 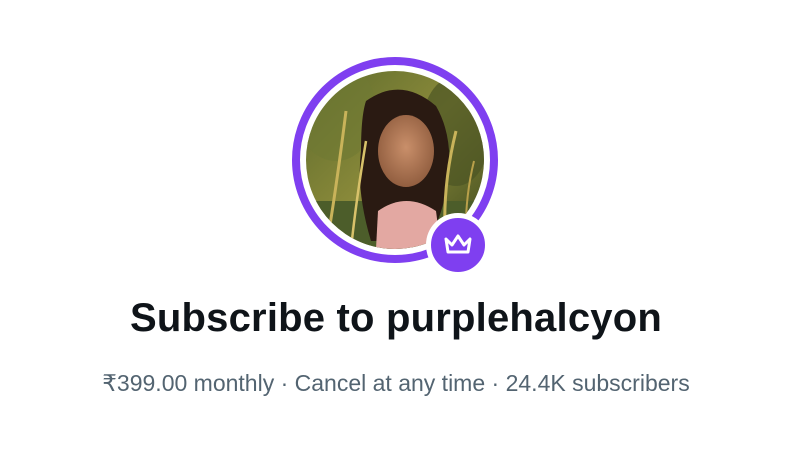 What do you see at coordinates (390, 383) in the screenshot?
I see `cancel-text: Cancel at any time` at bounding box center [390, 383].